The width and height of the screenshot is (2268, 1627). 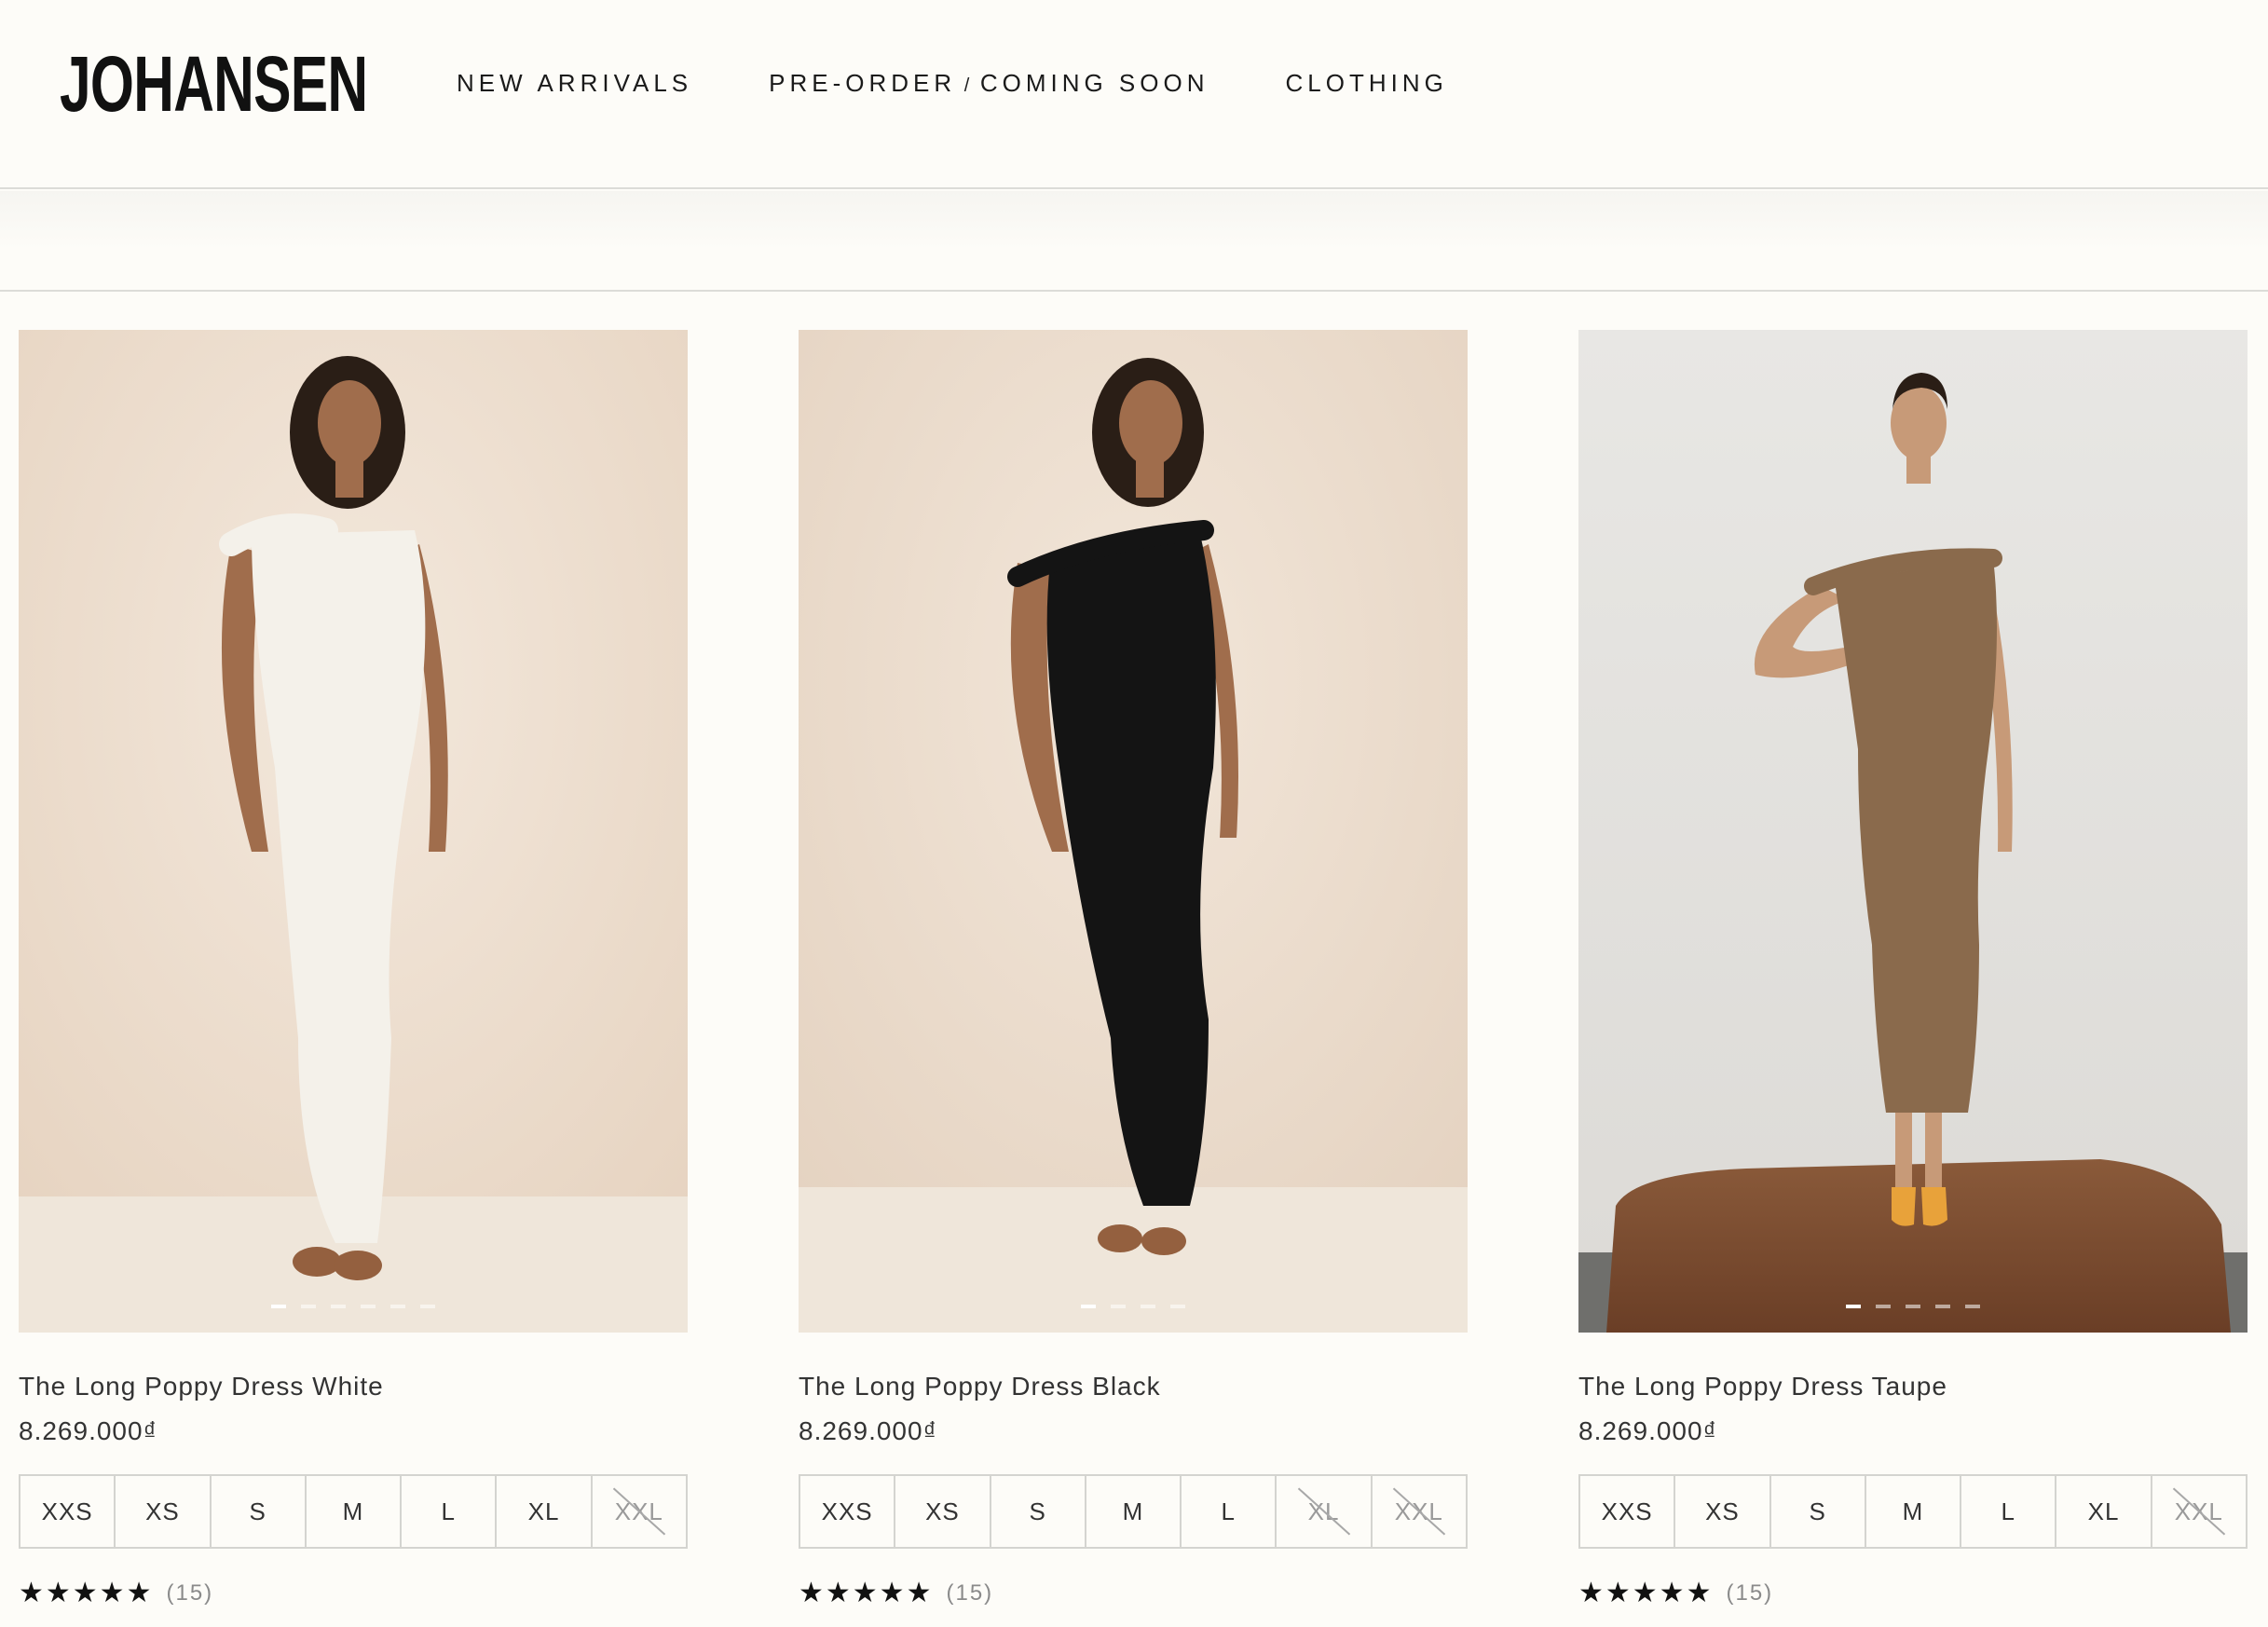 What do you see at coordinates (1366, 84) in the screenshot?
I see `nav-clothing: CLOTHING` at bounding box center [1366, 84].